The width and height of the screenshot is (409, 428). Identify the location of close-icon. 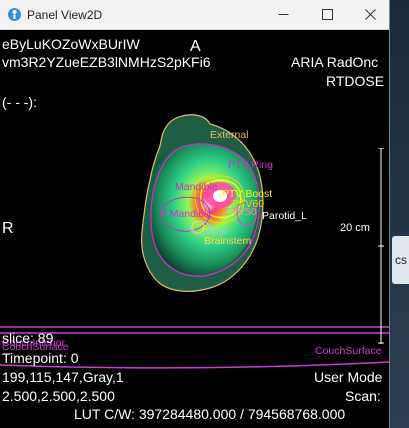
(370, 14).